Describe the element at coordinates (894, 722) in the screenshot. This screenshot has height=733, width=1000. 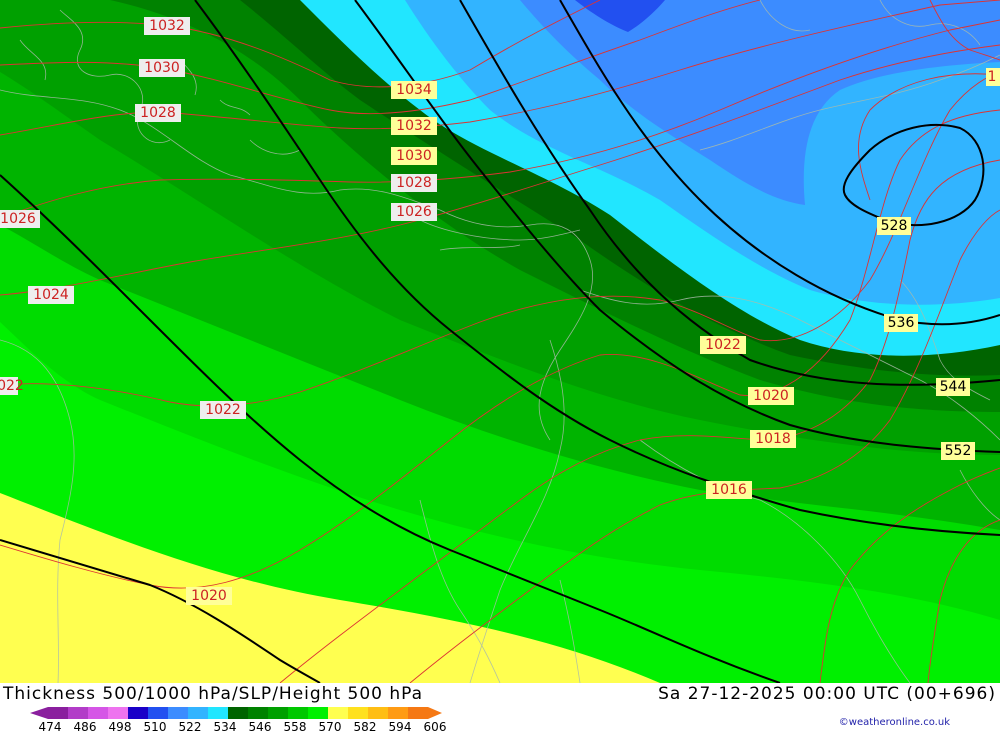
I see `credit-link: ©weatheronline.co.uk` at that location.